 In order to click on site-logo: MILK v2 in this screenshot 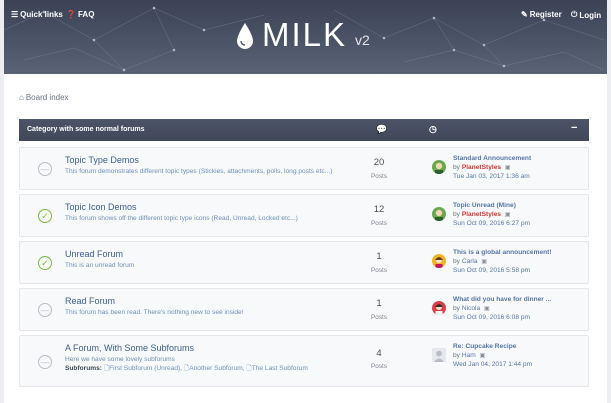, I will do `click(303, 34)`.